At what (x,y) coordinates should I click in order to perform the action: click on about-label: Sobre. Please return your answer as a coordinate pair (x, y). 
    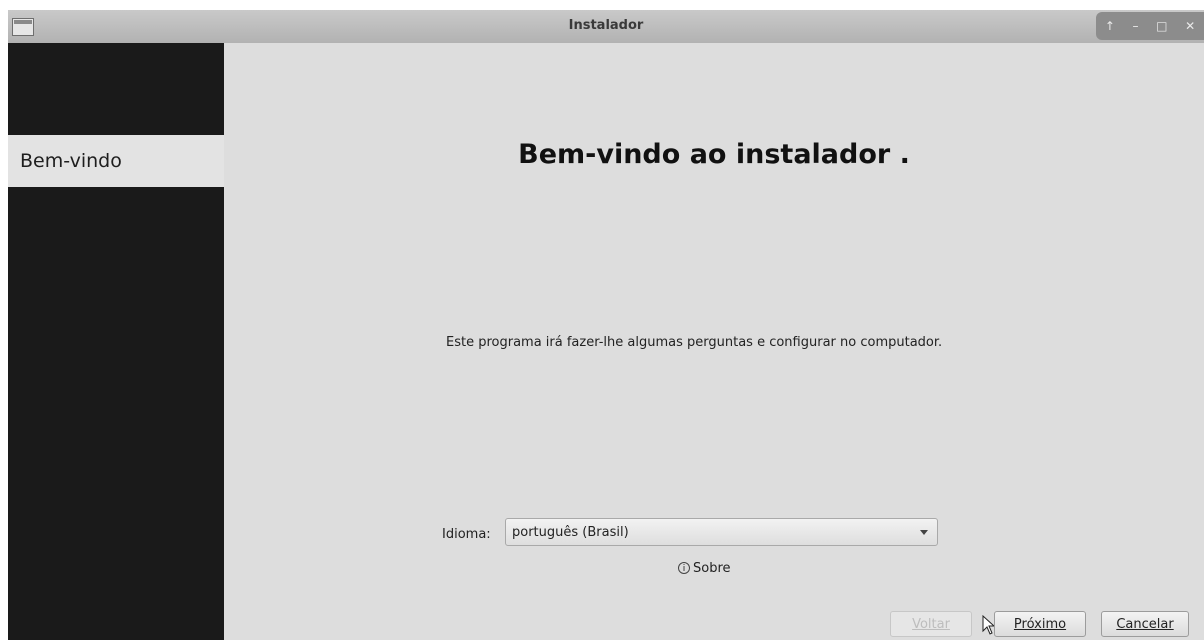
    Looking at the image, I should click on (712, 568).